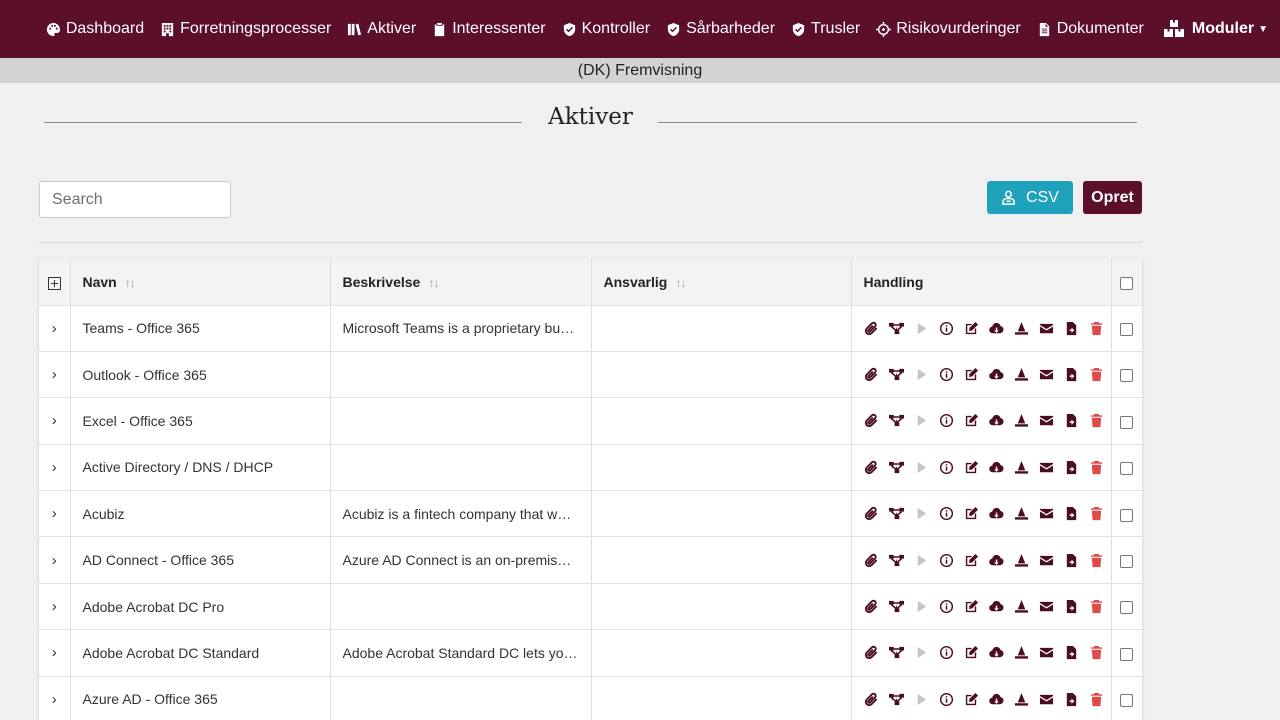 This screenshot has height=720, width=1280. I want to click on nav-item-risikovurderinger: Risikovurderinger, so click(948, 29).